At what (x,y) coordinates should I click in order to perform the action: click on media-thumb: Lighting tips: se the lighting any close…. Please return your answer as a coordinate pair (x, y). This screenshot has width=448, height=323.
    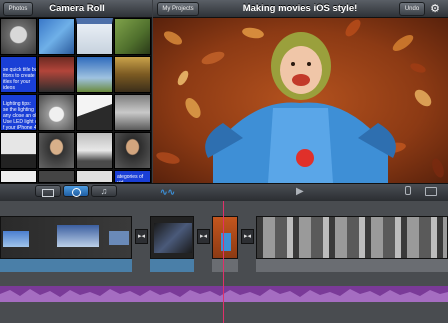
    Looking at the image, I should click on (18, 112).